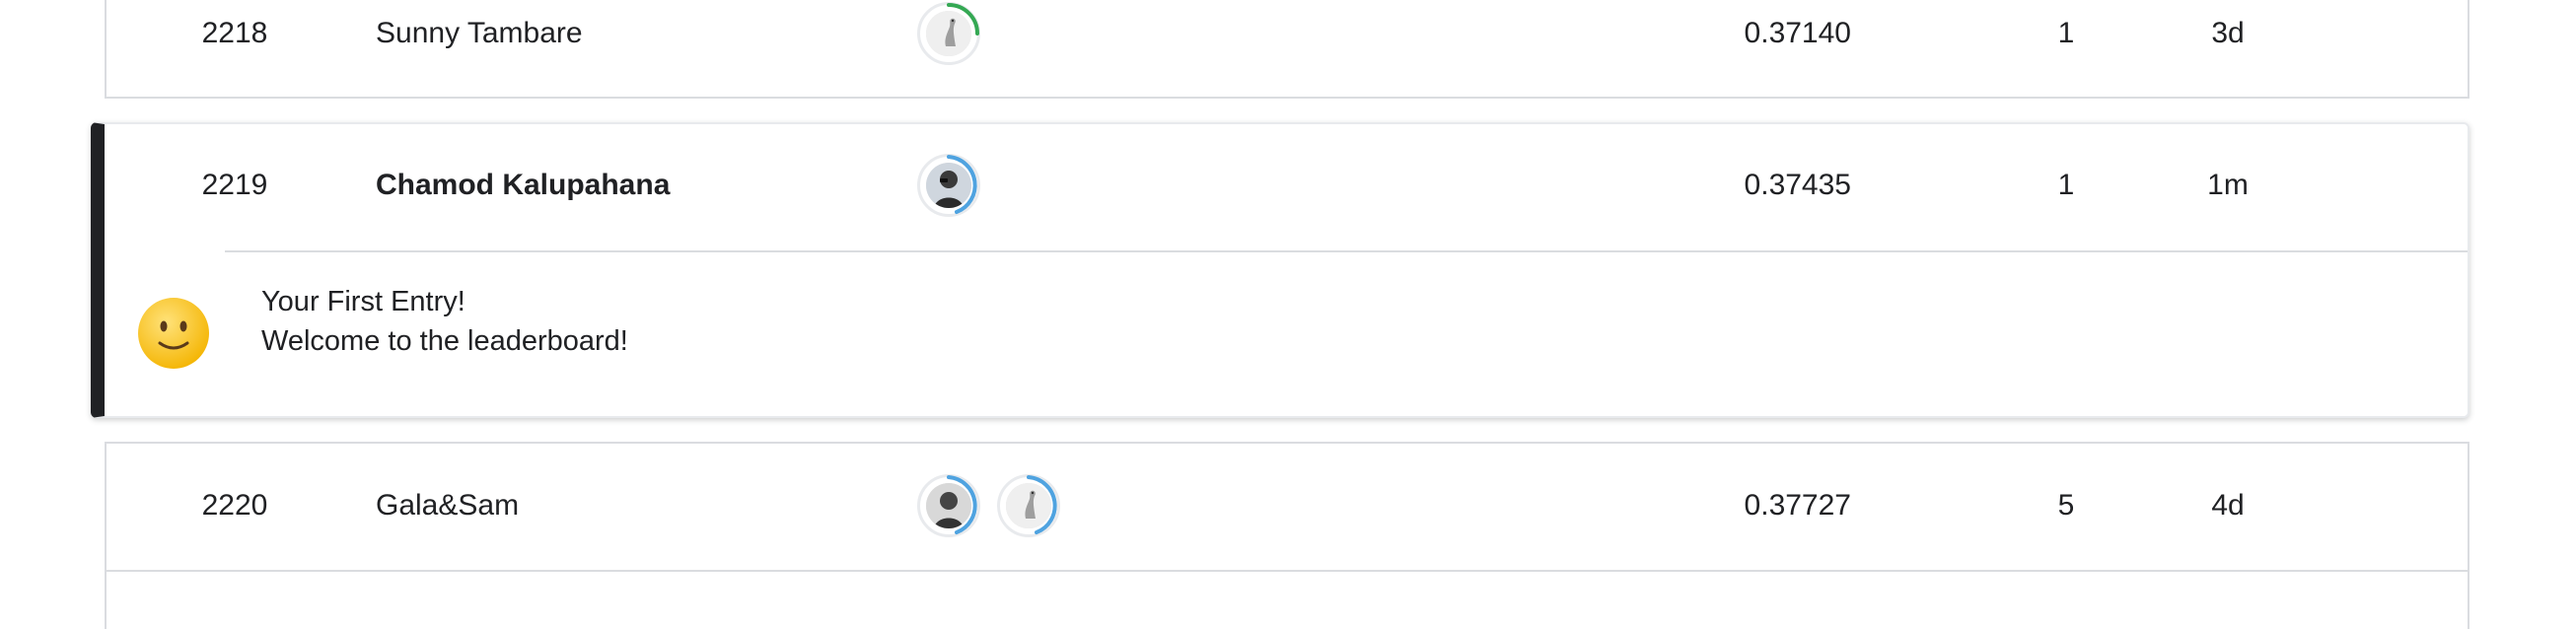 The height and width of the screenshot is (629, 2576). I want to click on message-subtitle: Welcome to the leaderboard!, so click(444, 341).